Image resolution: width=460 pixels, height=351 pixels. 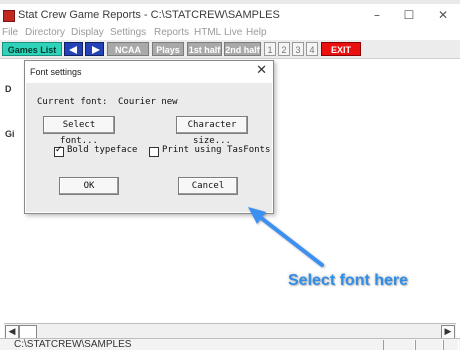 What do you see at coordinates (230, 331) in the screenshot?
I see `horizontal-scrollbar: ◀ ▶` at bounding box center [230, 331].